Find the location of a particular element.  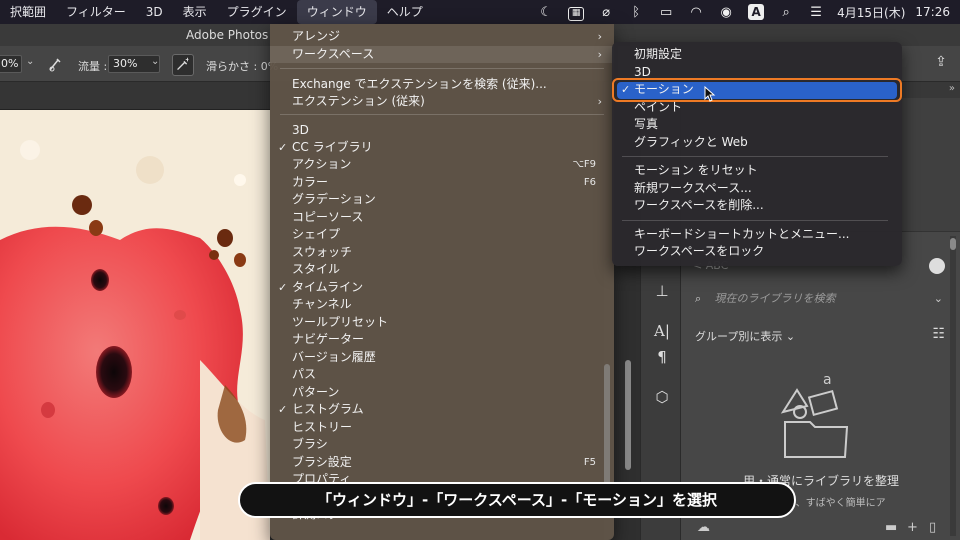

window-menu-item: ツールプリセット is located at coordinates (442, 322).